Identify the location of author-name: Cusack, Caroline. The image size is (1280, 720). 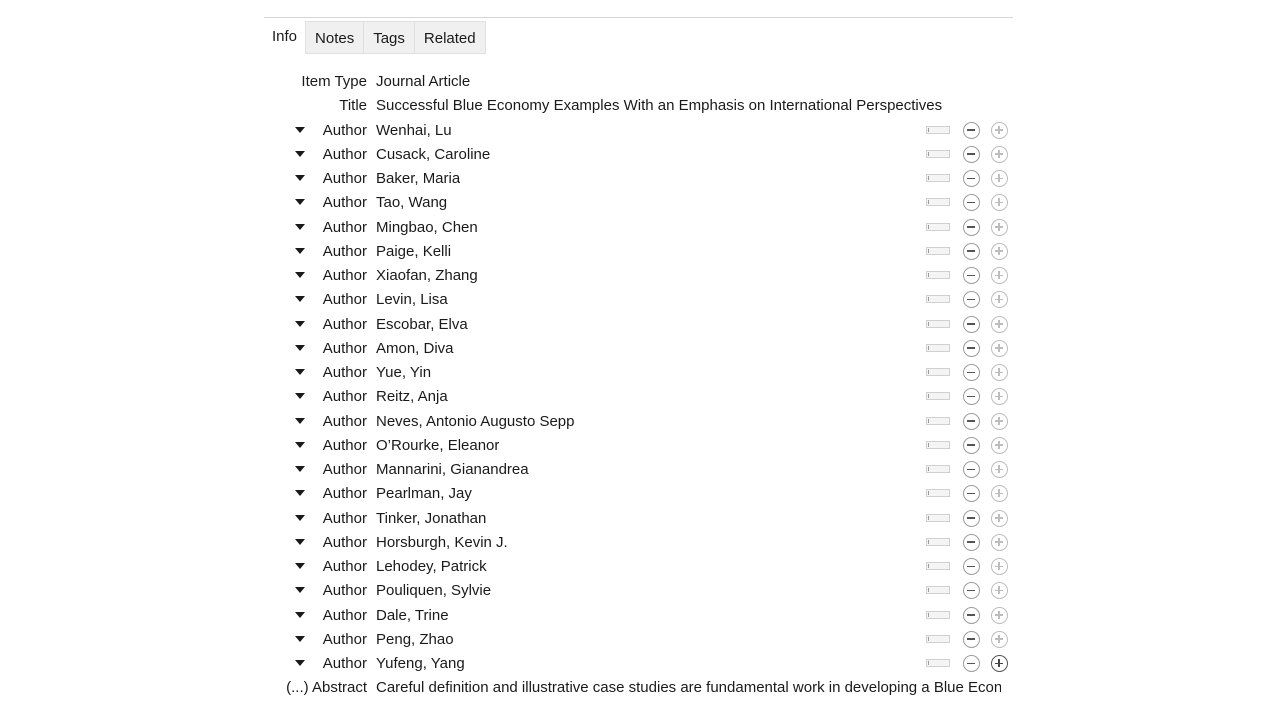
(433, 155).